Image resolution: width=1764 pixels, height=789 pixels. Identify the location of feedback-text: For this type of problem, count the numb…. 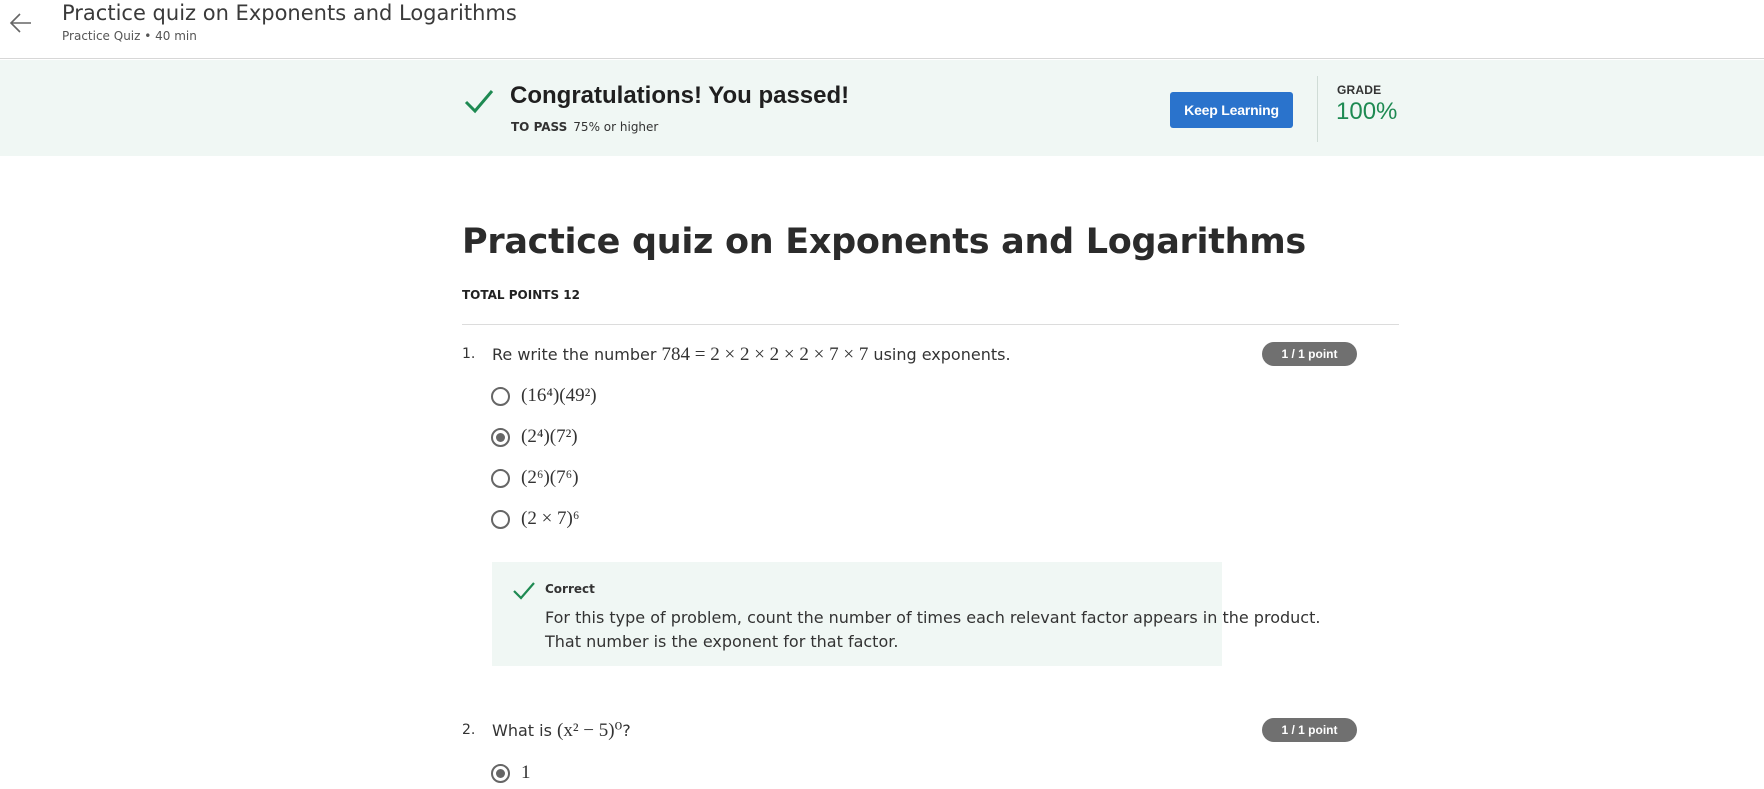
(932, 630).